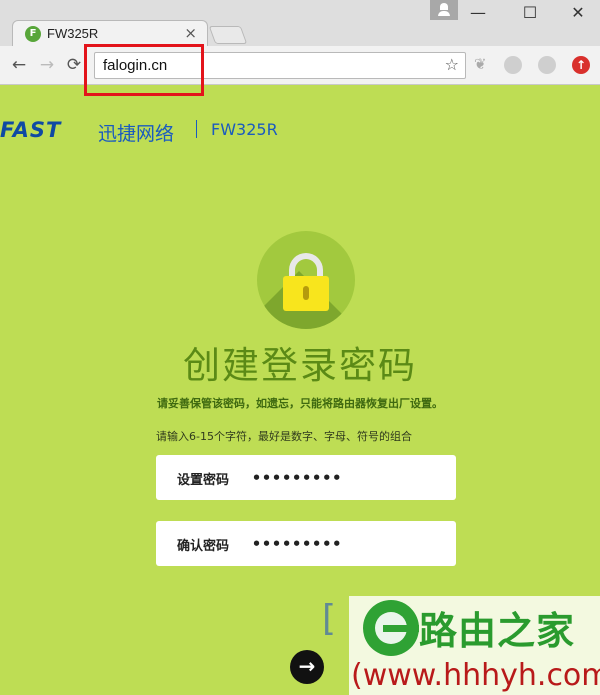 Image resolution: width=600 pixels, height=695 pixels. I want to click on tab-title: FW325R, so click(73, 33).